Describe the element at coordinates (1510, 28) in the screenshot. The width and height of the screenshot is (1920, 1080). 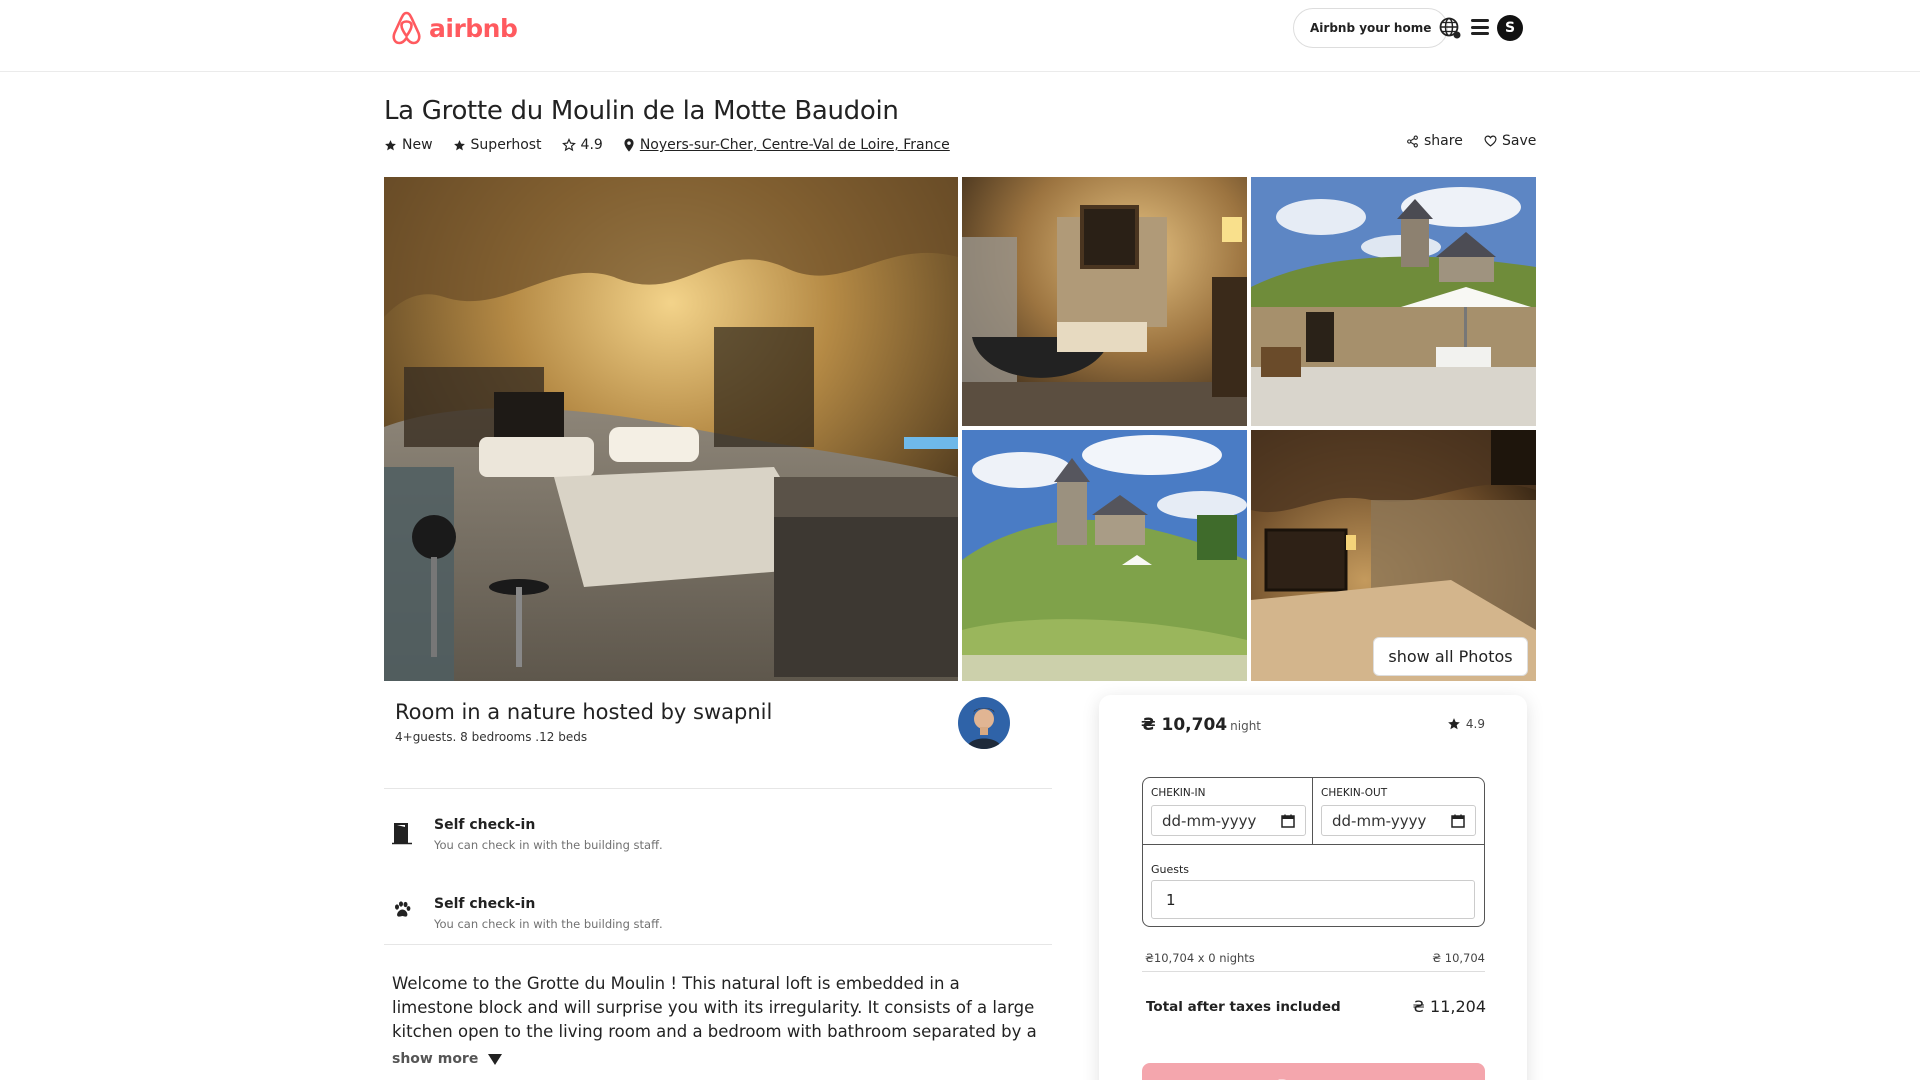
I see `profile-avatar: S` at that location.